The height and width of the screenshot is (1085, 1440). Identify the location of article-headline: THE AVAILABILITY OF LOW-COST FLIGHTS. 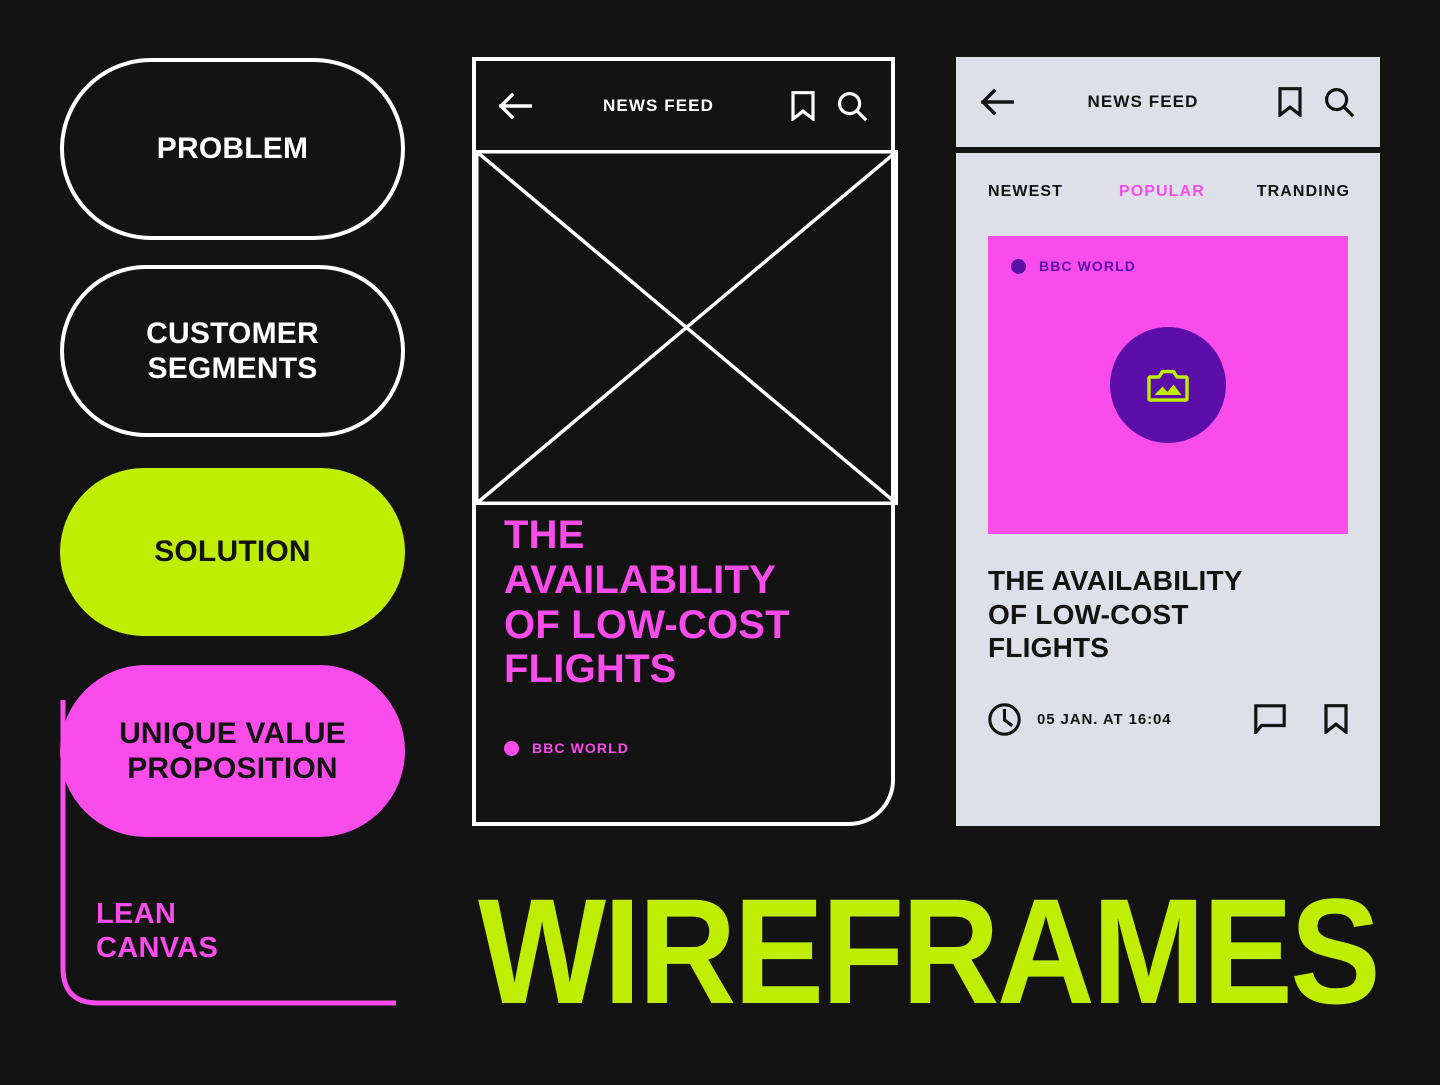
(647, 602).